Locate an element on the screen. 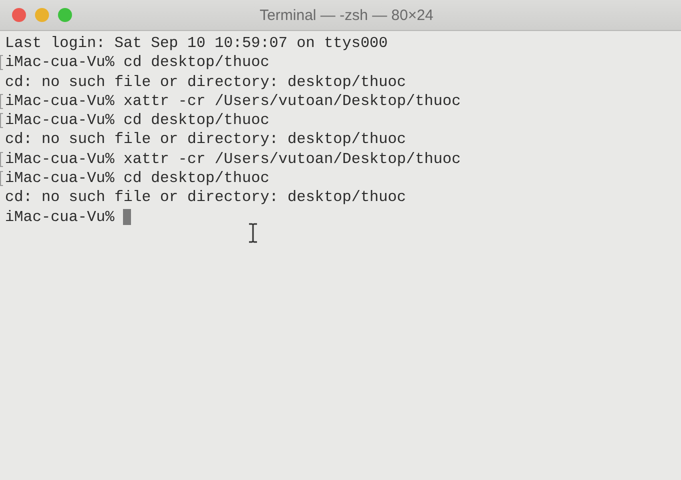 This screenshot has width=681, height=480. prompt-text: iMac-cua-Vu% is located at coordinates (60, 217).